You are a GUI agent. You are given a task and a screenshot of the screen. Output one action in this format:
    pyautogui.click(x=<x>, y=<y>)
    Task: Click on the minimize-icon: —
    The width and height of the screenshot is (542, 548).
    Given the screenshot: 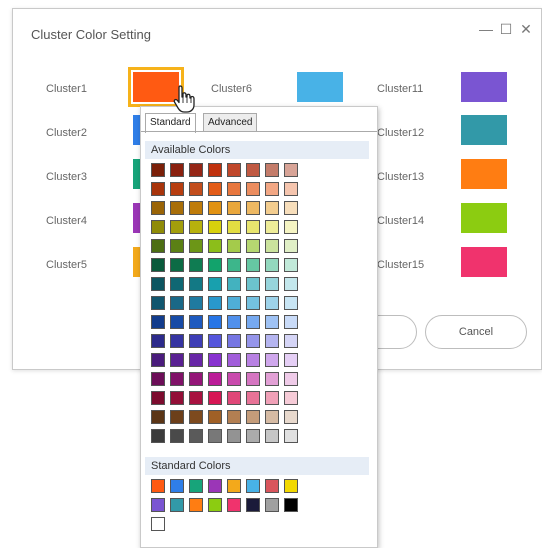 What is the action you would take?
    pyautogui.click(x=486, y=29)
    